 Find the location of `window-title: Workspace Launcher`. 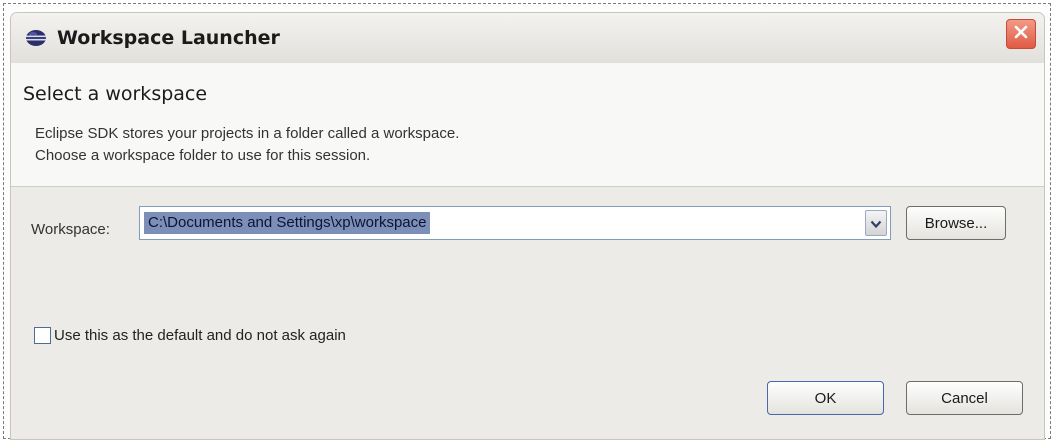

window-title: Workspace Launcher is located at coordinates (168, 38).